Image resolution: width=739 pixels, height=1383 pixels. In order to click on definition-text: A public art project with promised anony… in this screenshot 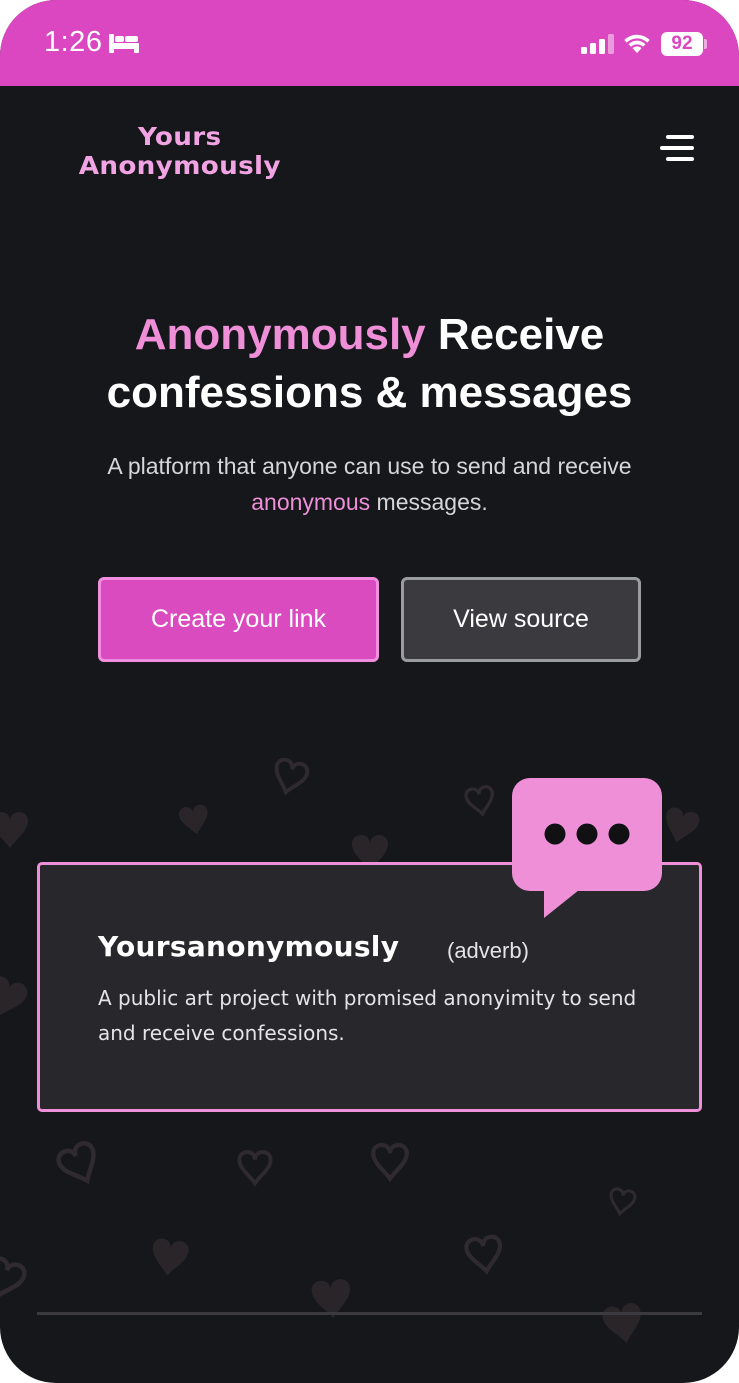, I will do `click(367, 1015)`.